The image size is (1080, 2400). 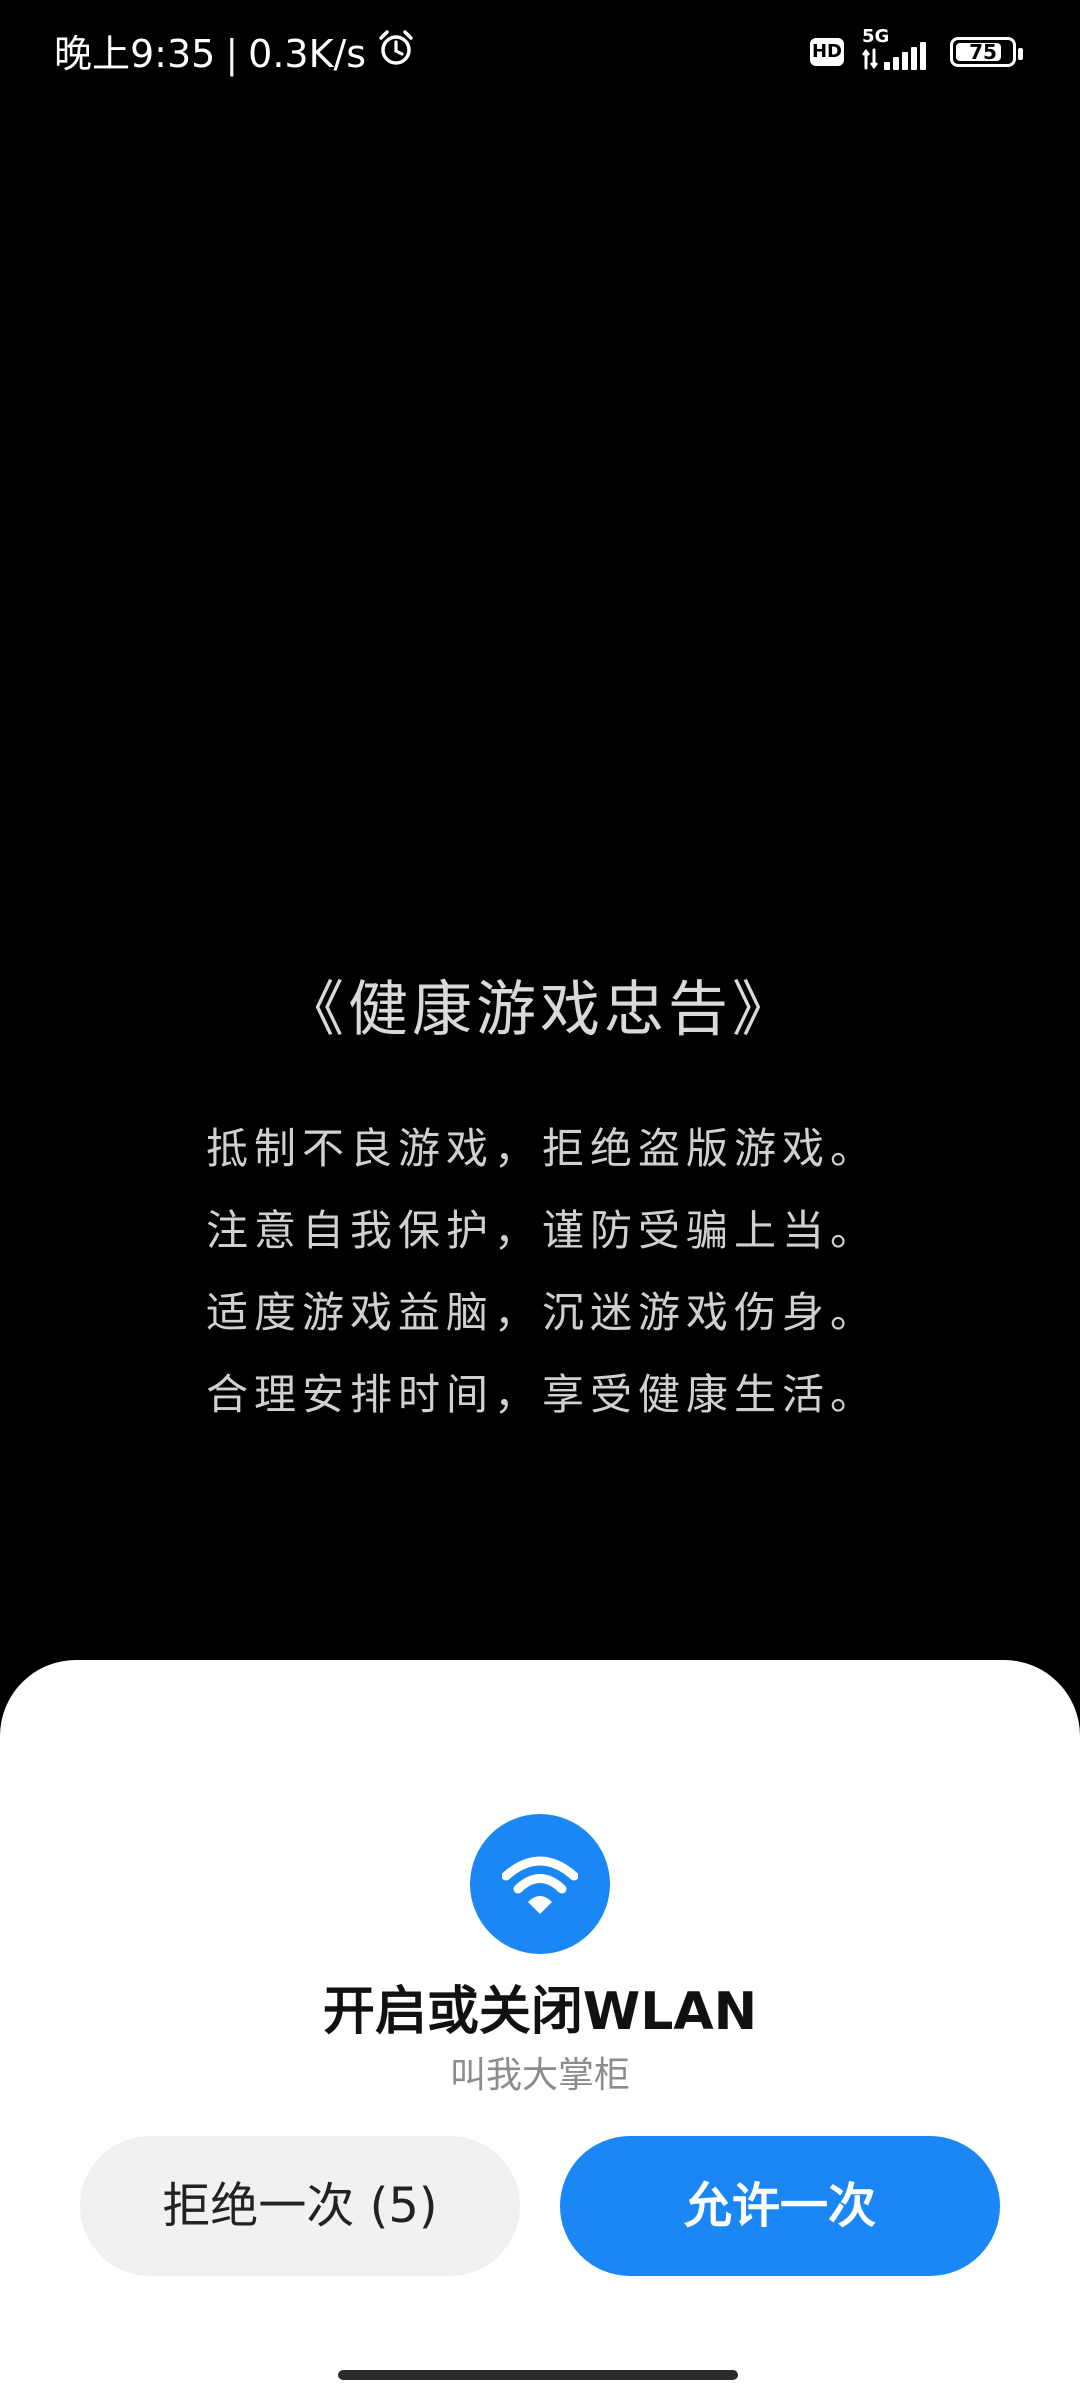 I want to click on deny-once-button: 拒绝一次 (5), so click(x=300, y=2206).